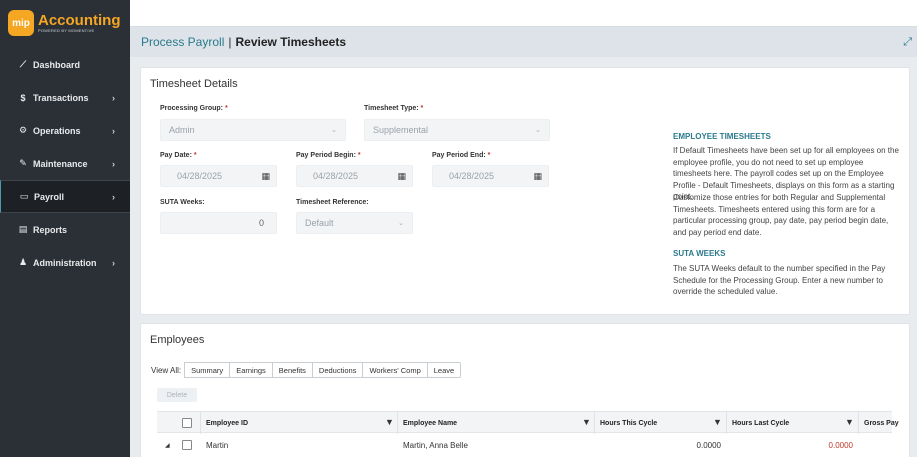  What do you see at coordinates (57, 130) in the screenshot?
I see `nav-label: Operations` at bounding box center [57, 130].